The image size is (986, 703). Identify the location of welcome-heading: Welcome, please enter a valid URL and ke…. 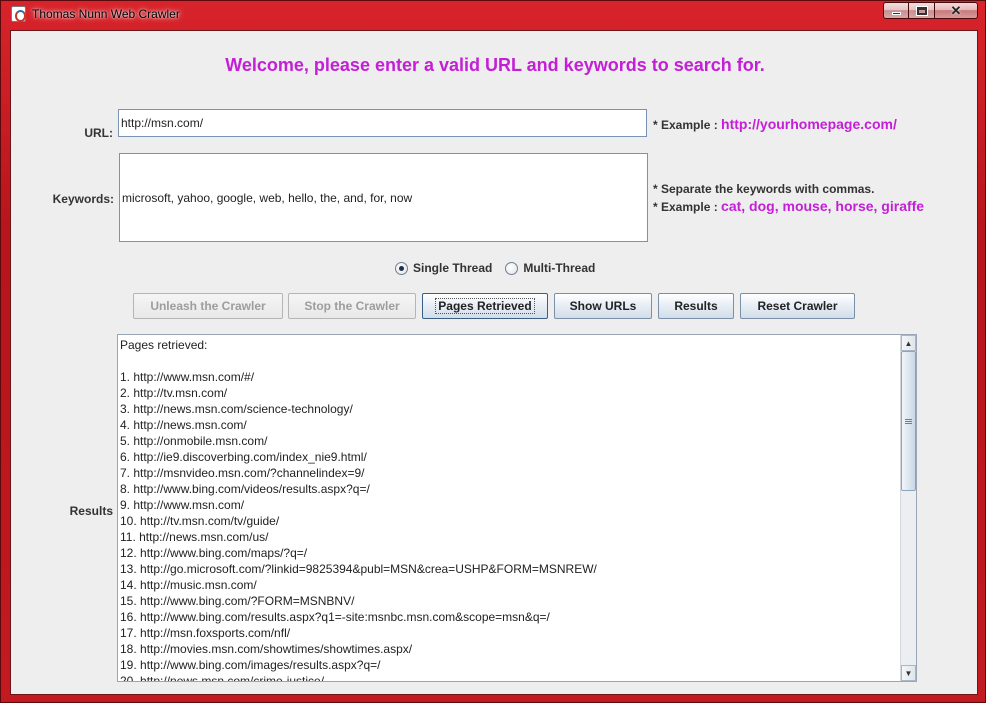
(495, 65).